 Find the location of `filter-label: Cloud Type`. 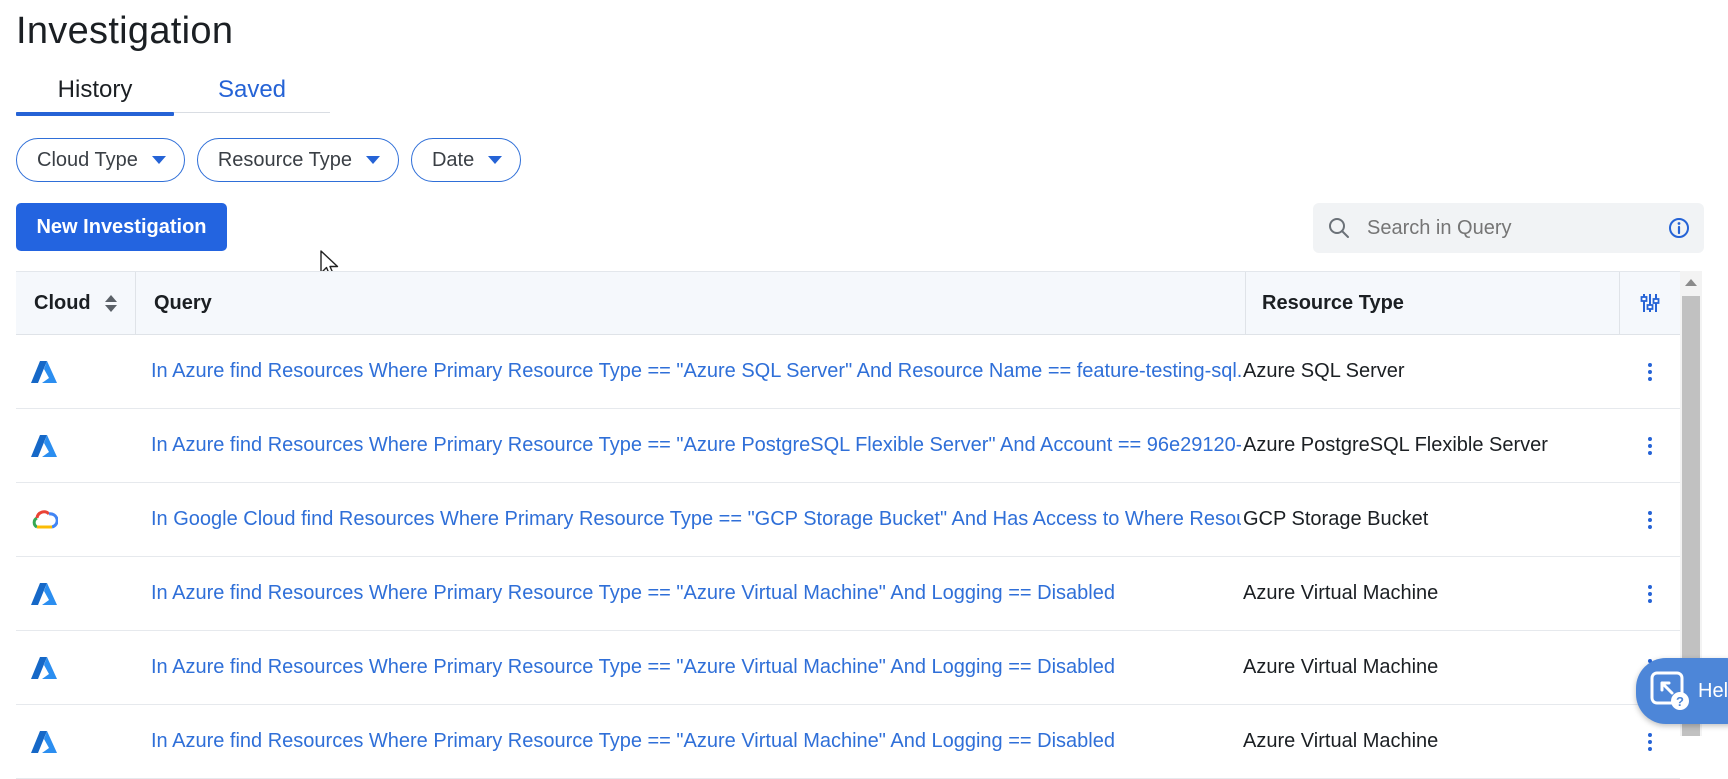

filter-label: Cloud Type is located at coordinates (87, 159).